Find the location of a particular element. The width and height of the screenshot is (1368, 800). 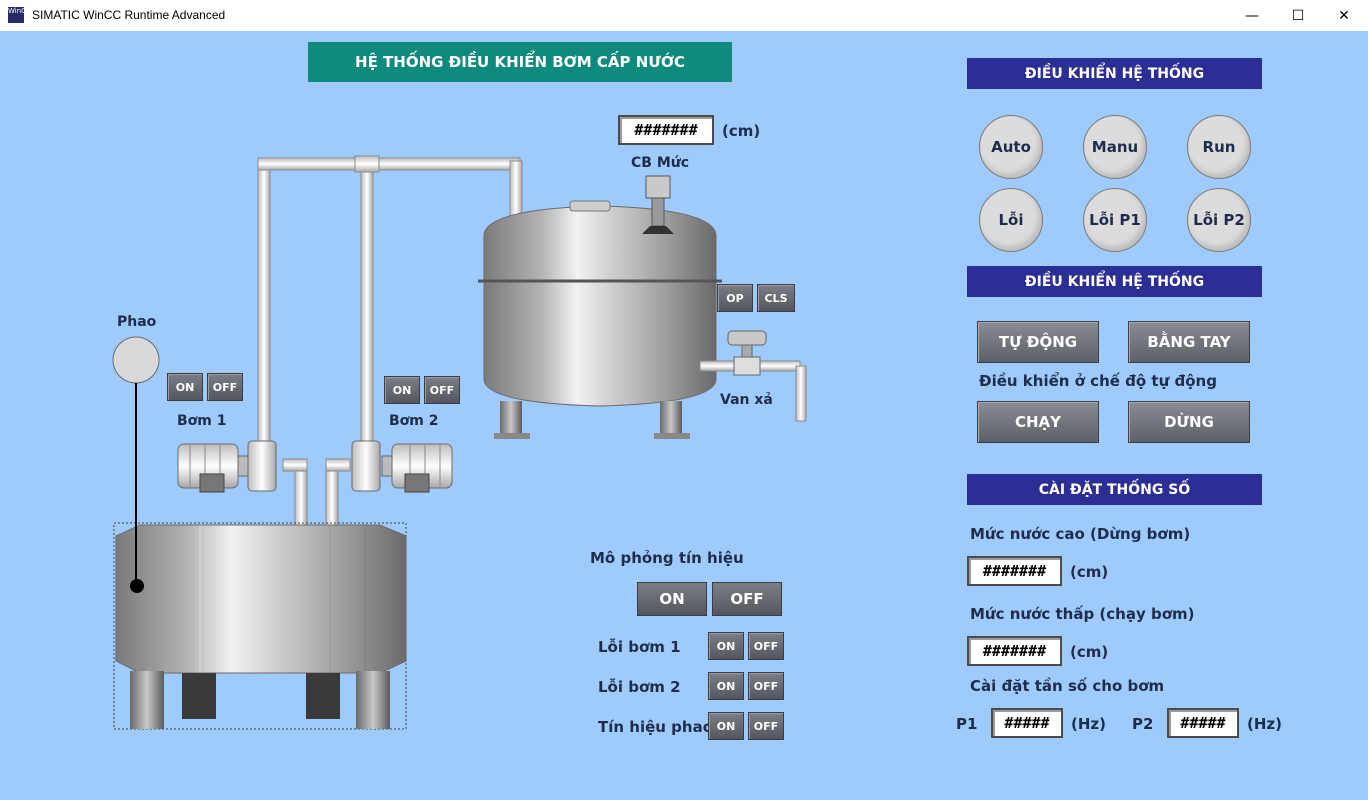

simulation-title: Mô phỏng tín hiệu is located at coordinates (667, 558).